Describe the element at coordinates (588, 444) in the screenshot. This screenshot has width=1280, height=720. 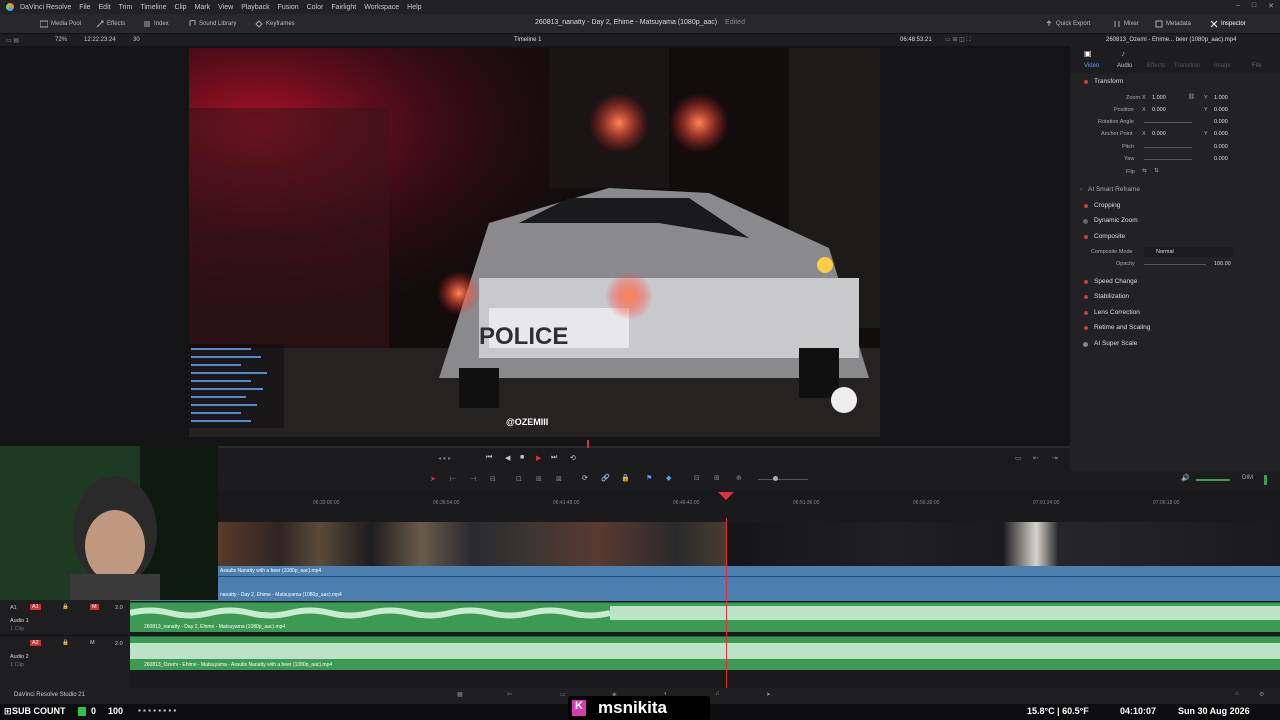
I see `scrub-playhead` at that location.